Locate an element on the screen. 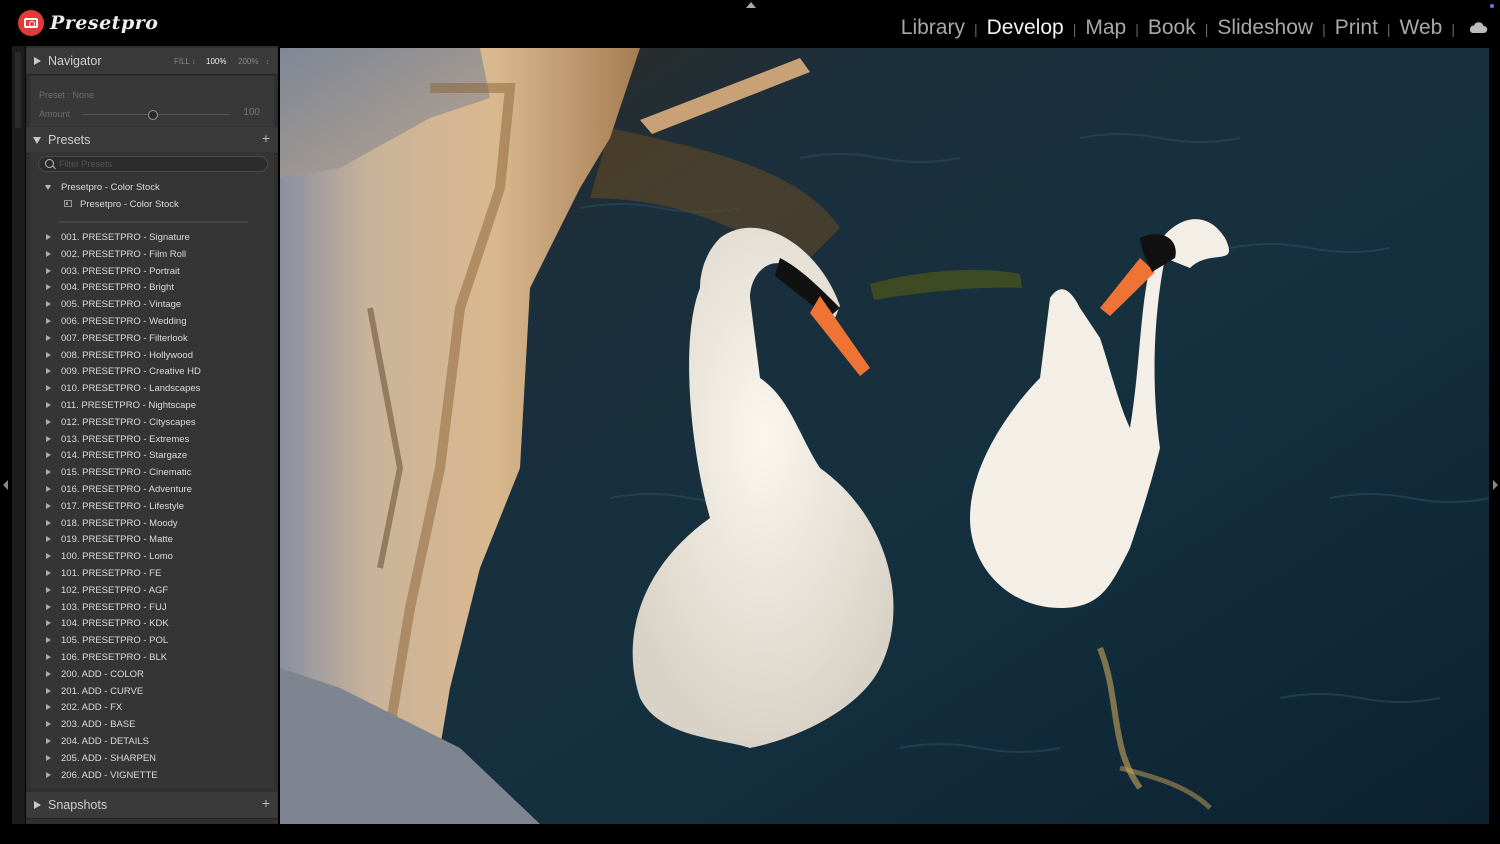 The height and width of the screenshot is (844, 1500). preset-group-item: 203. ADD - BASE is located at coordinates (152, 725).